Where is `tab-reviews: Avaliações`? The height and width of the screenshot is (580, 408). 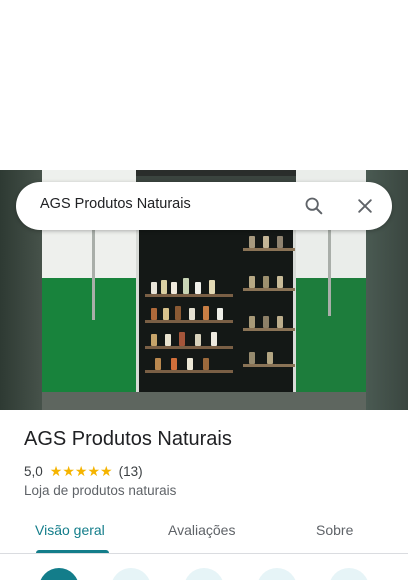
tab-reviews: Avaliações is located at coordinates (201, 530).